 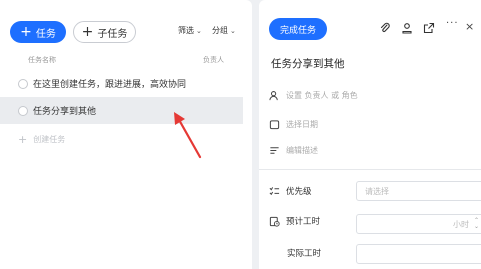 I want to click on priority-label: 优先级, so click(x=290, y=191).